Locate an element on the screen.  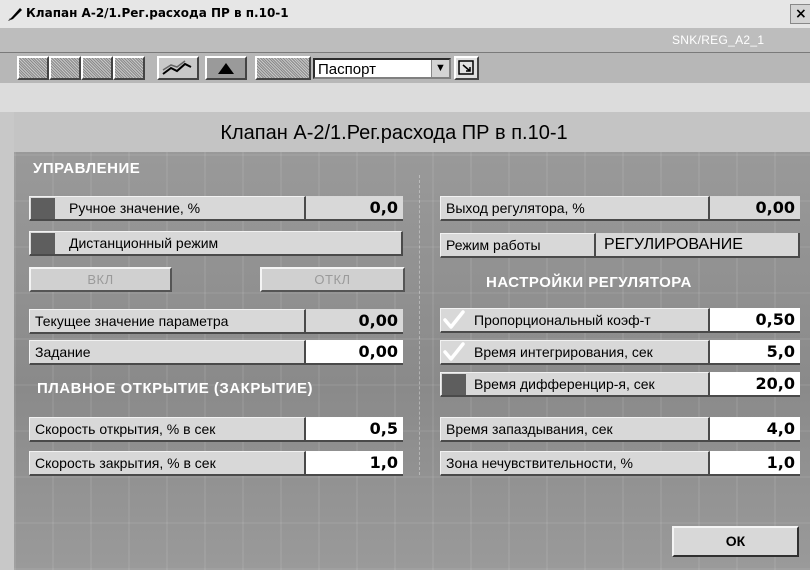
settings-heading: НАСТРОЙКИ РЕГУЛЯТОРА is located at coordinates (589, 282).